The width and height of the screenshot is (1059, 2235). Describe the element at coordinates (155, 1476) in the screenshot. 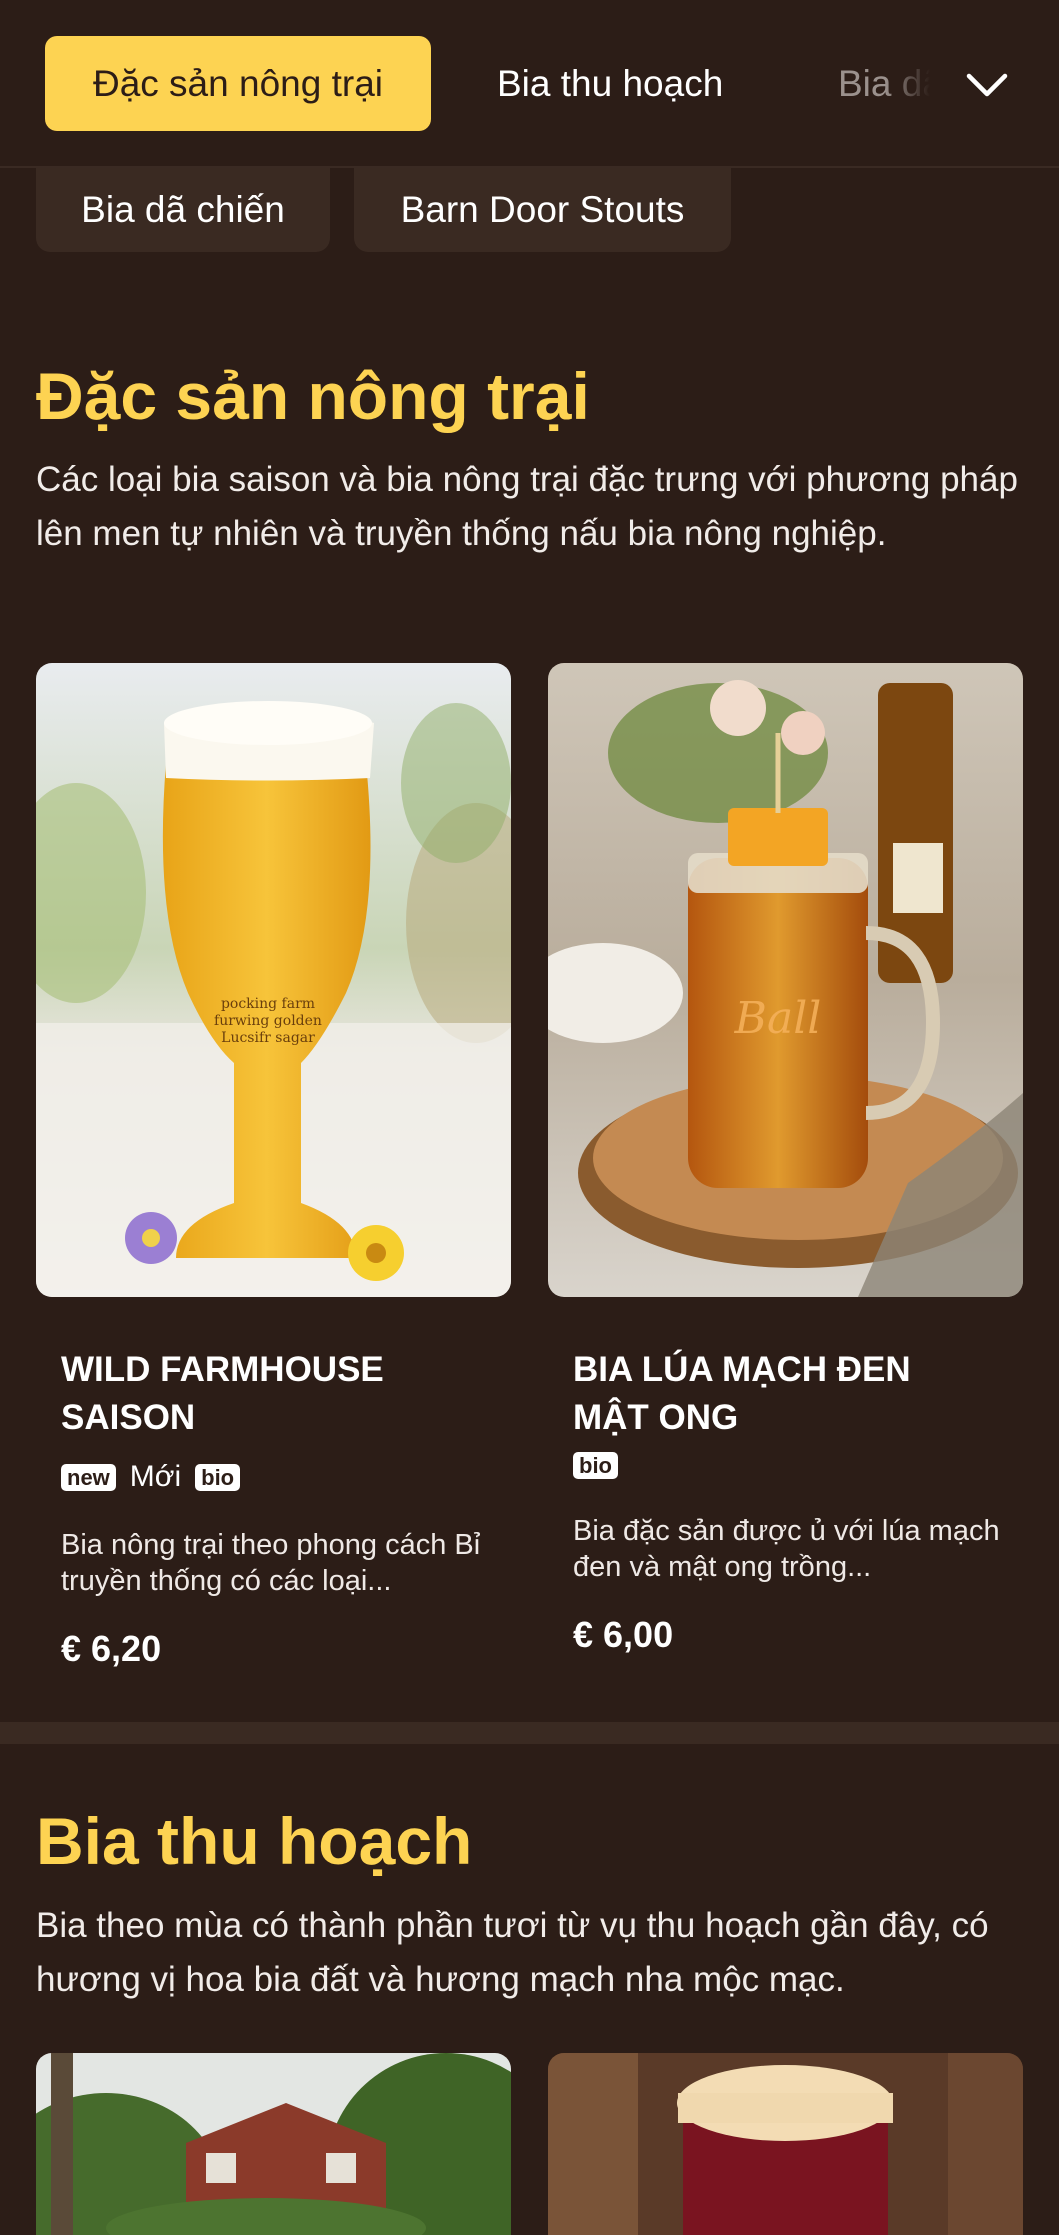

I see `badge-new-label: Mới` at that location.